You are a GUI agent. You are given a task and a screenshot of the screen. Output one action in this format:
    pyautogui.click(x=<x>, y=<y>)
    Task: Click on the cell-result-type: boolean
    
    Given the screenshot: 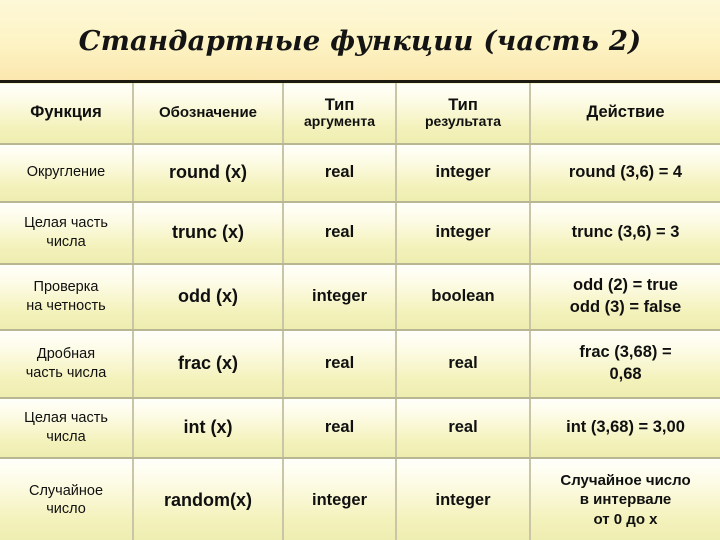 What is the action you would take?
    pyautogui.click(x=463, y=297)
    